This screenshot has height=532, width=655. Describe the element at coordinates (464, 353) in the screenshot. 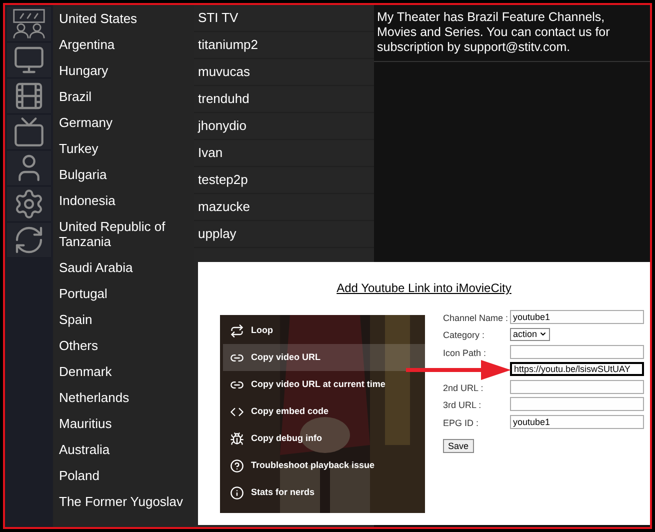

I see `field-label: Icon Path :` at that location.